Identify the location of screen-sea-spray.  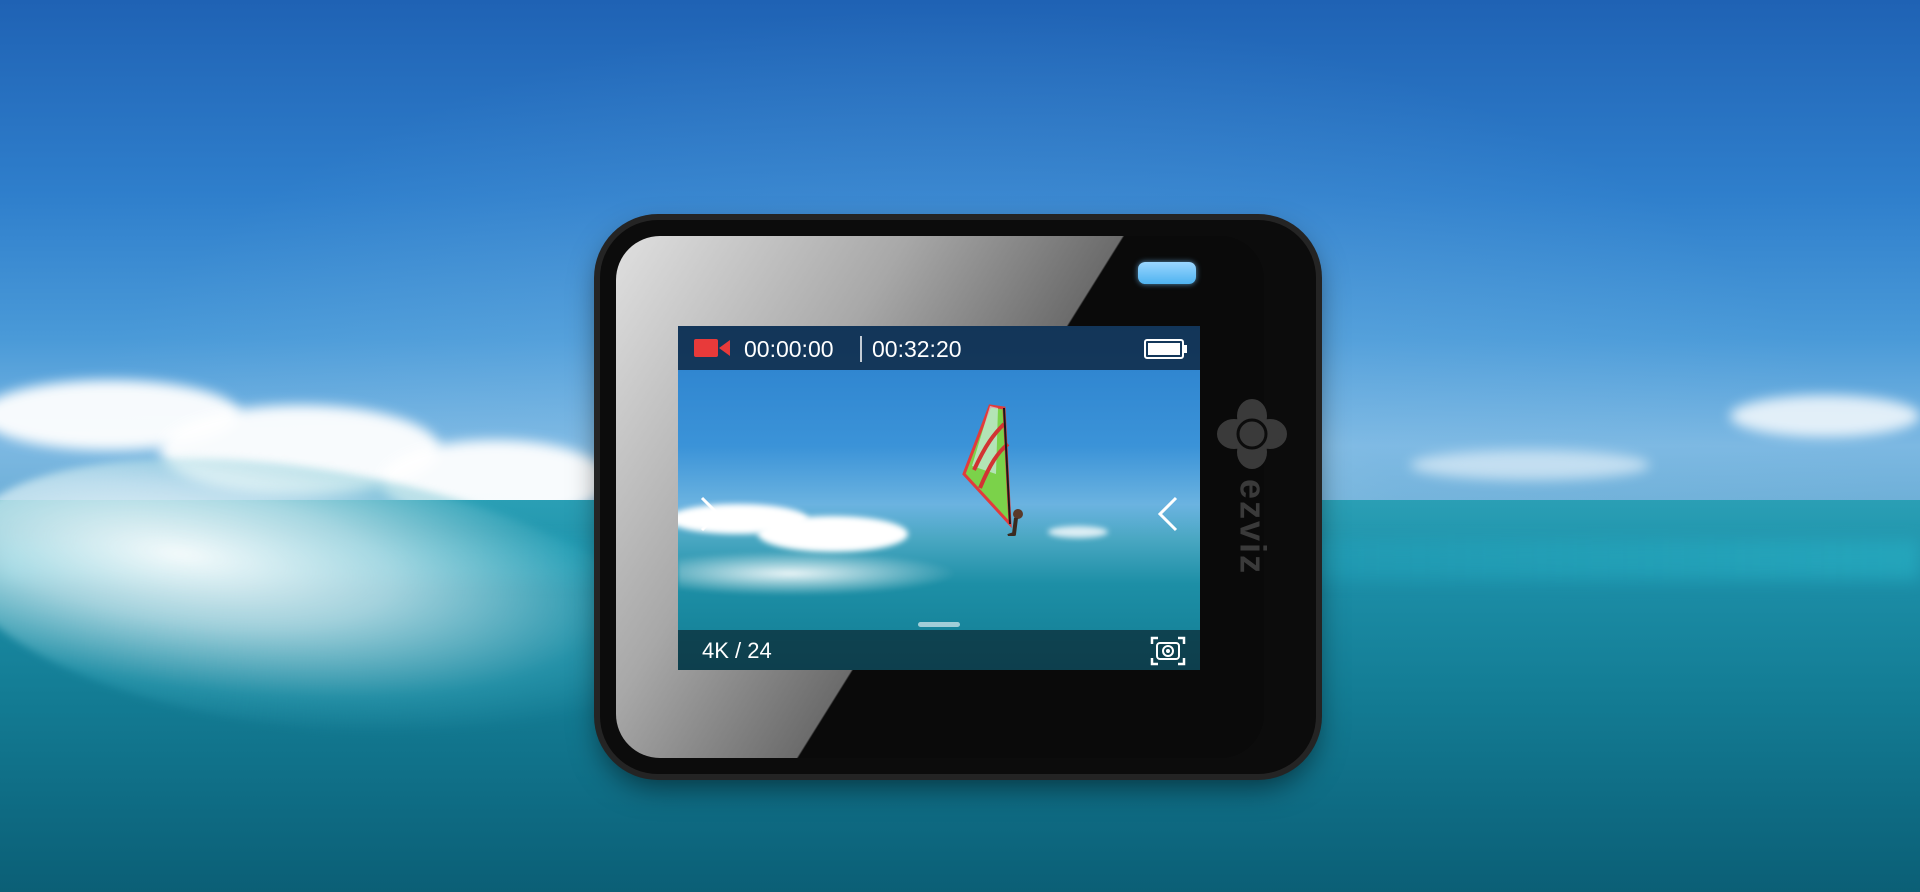
(818, 573).